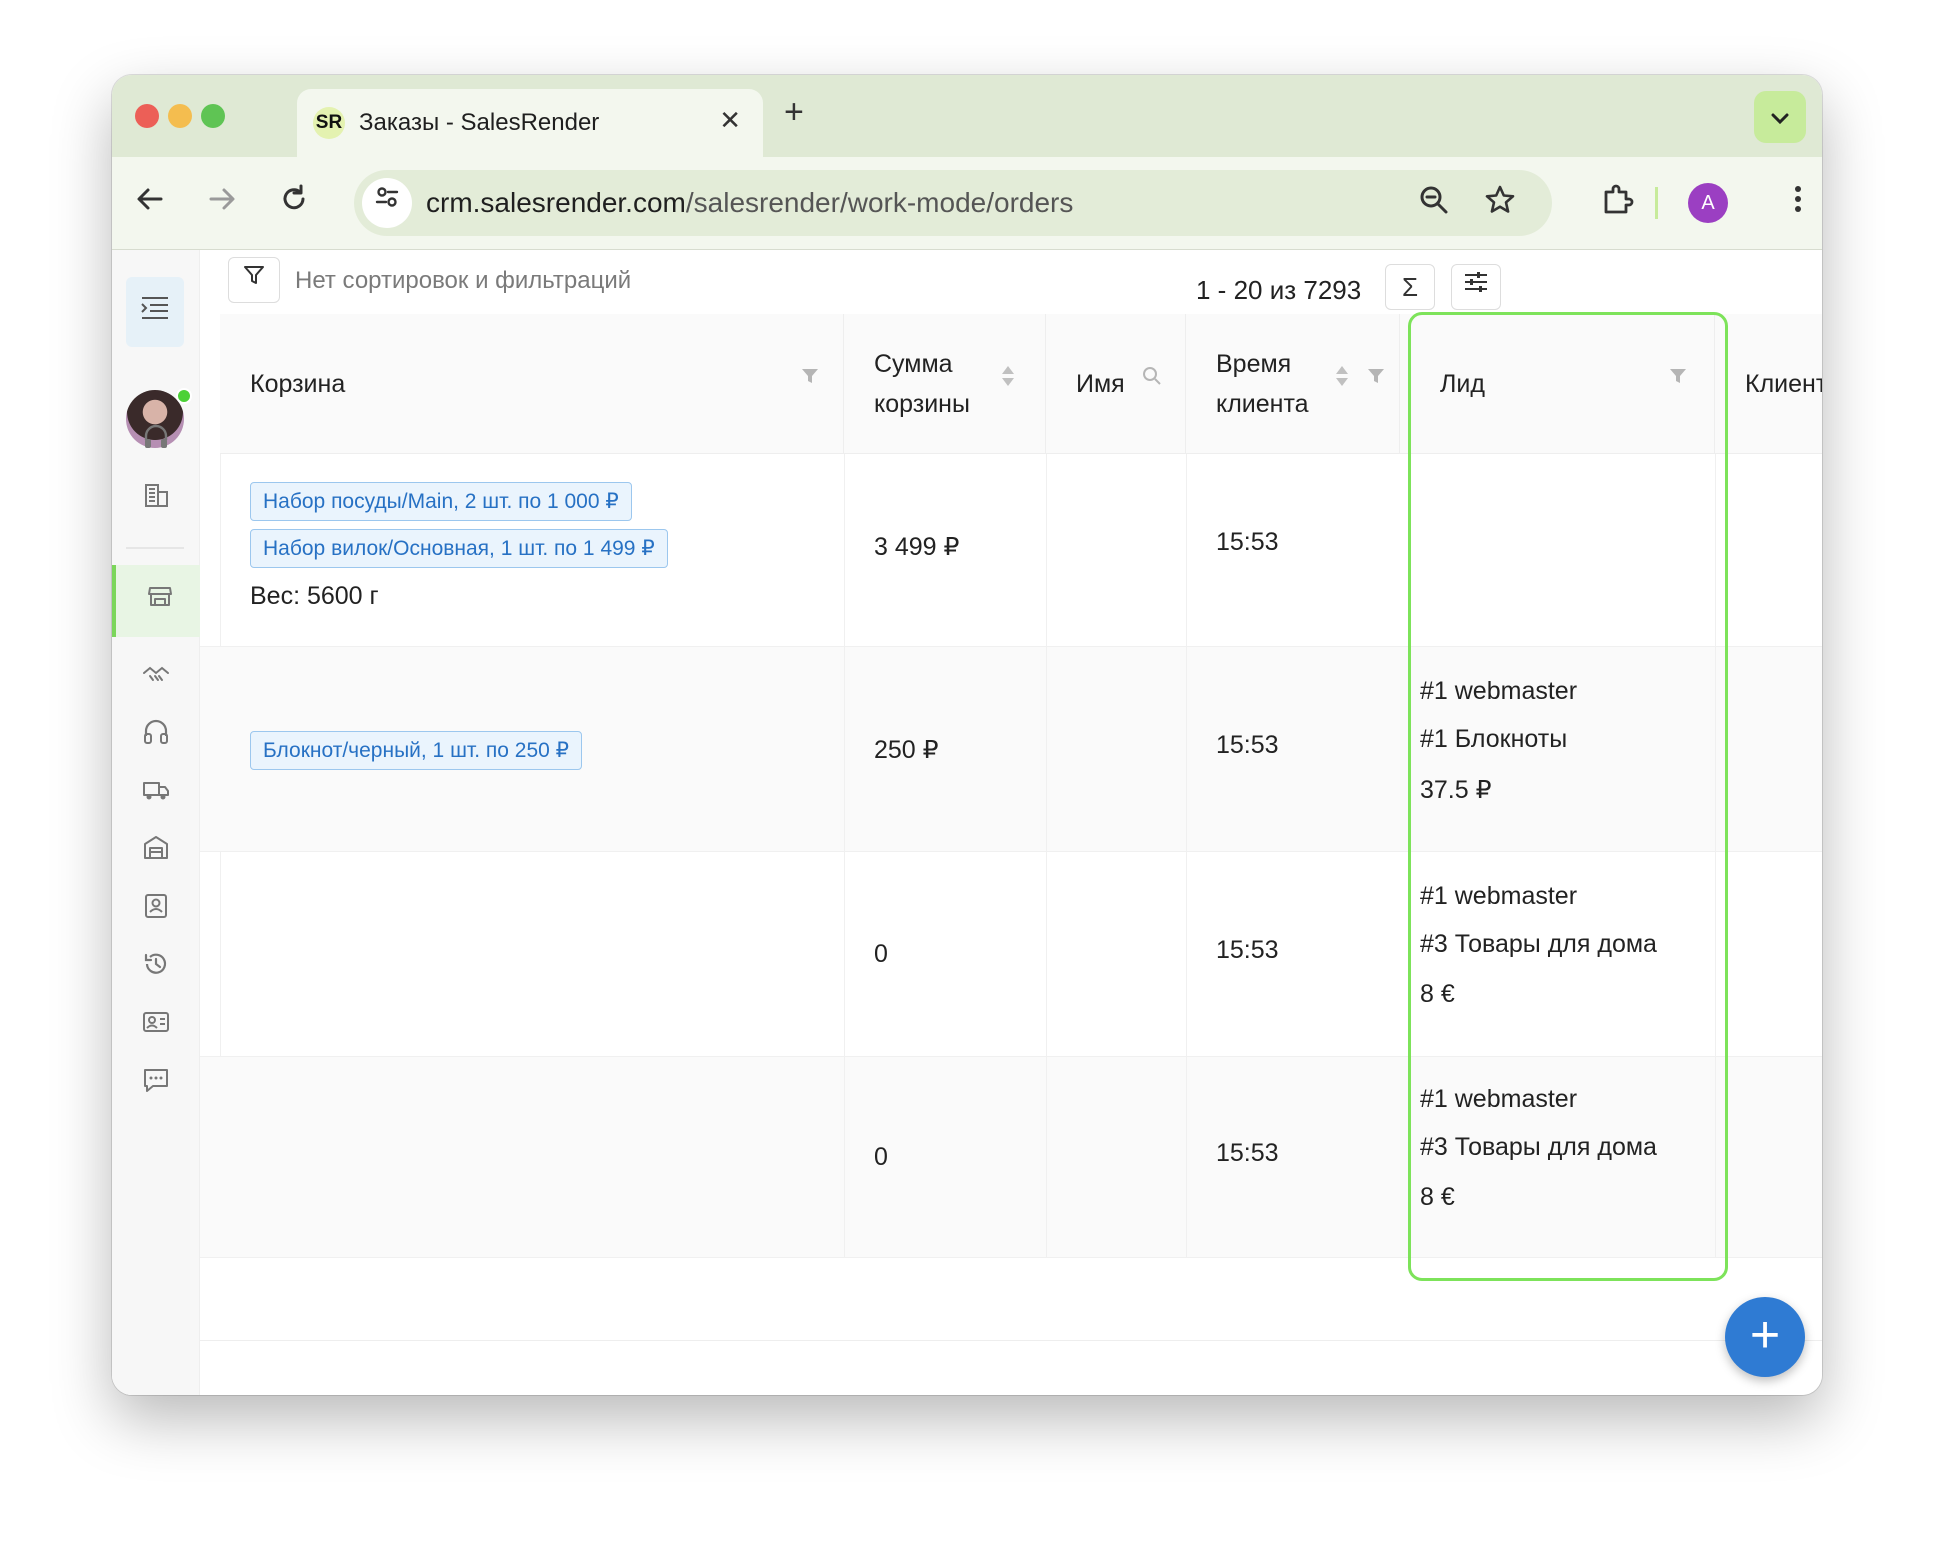  I want to click on lead-column-highlight, so click(1568, 796).